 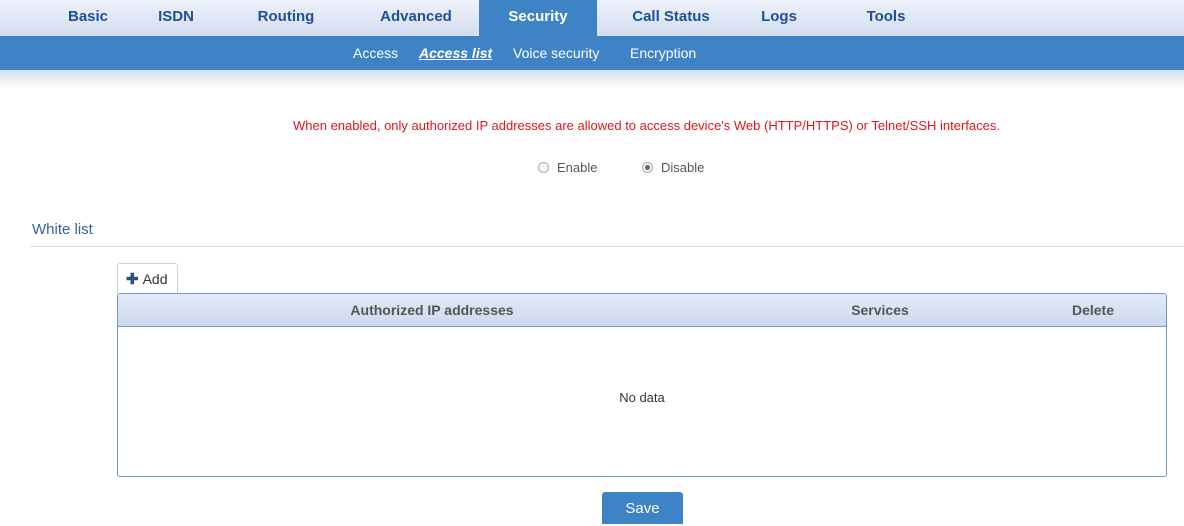 I want to click on table-header: Authorized IP addresses Services Delete, so click(x=642, y=310).